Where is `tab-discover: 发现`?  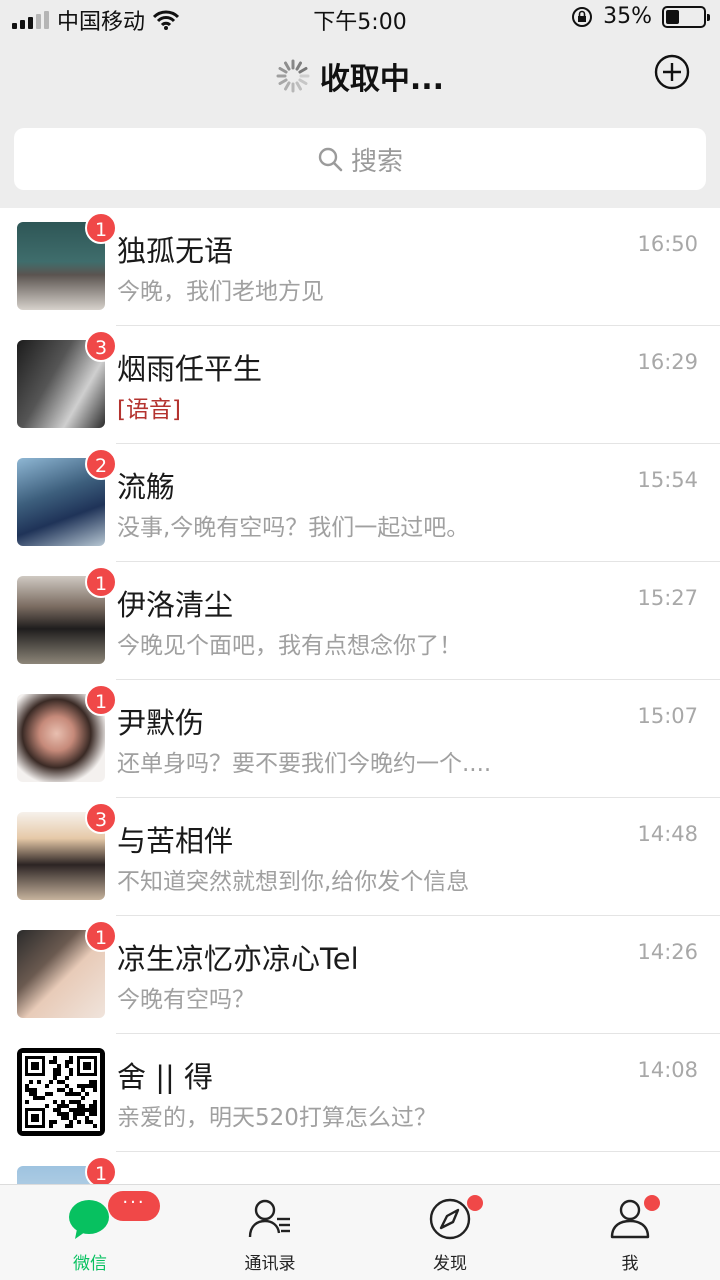 tab-discover: 发现 is located at coordinates (450, 1232).